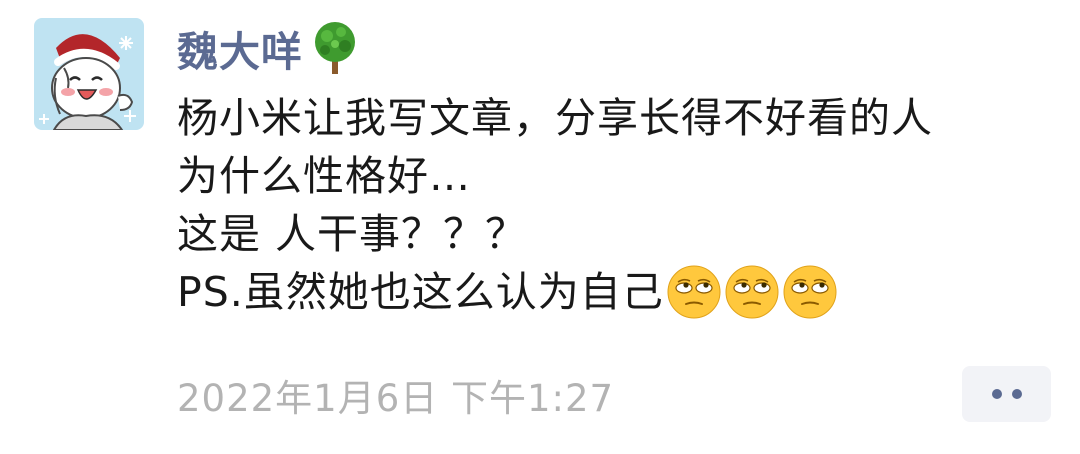  What do you see at coordinates (352, 234) in the screenshot?
I see `content-line: 这是 人干事？？？` at bounding box center [352, 234].